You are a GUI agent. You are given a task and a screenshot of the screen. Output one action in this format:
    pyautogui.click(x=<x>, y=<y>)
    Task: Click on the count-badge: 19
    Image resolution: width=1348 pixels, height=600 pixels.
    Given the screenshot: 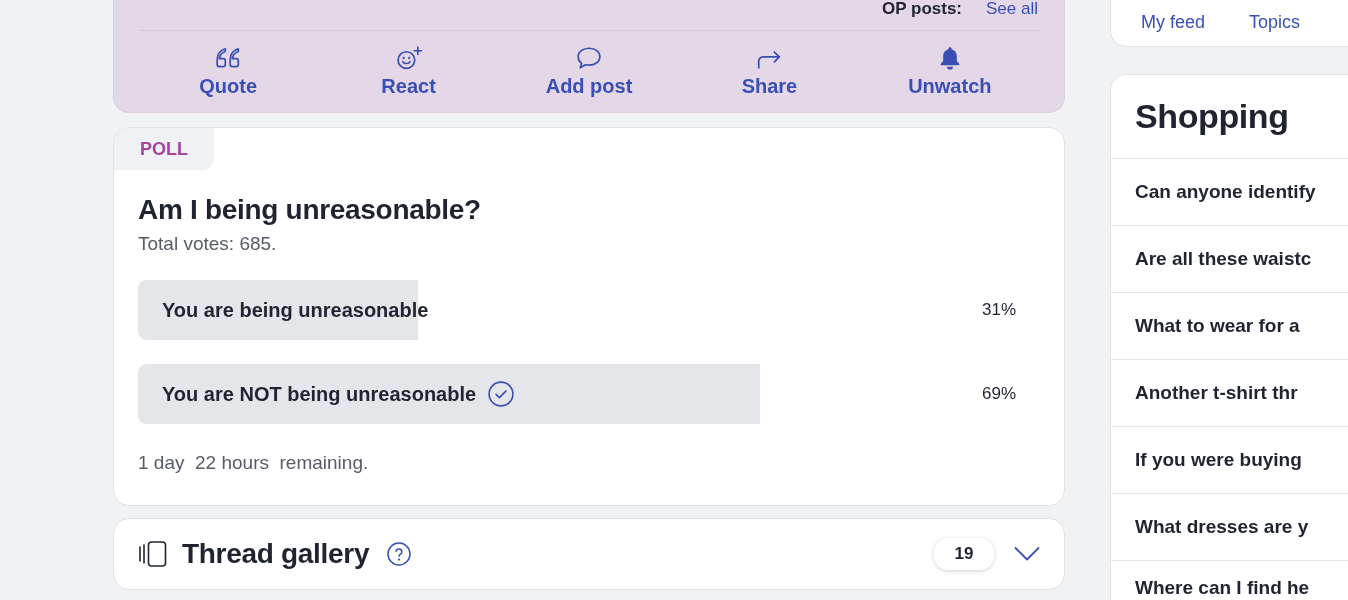 What is the action you would take?
    pyautogui.click(x=964, y=554)
    